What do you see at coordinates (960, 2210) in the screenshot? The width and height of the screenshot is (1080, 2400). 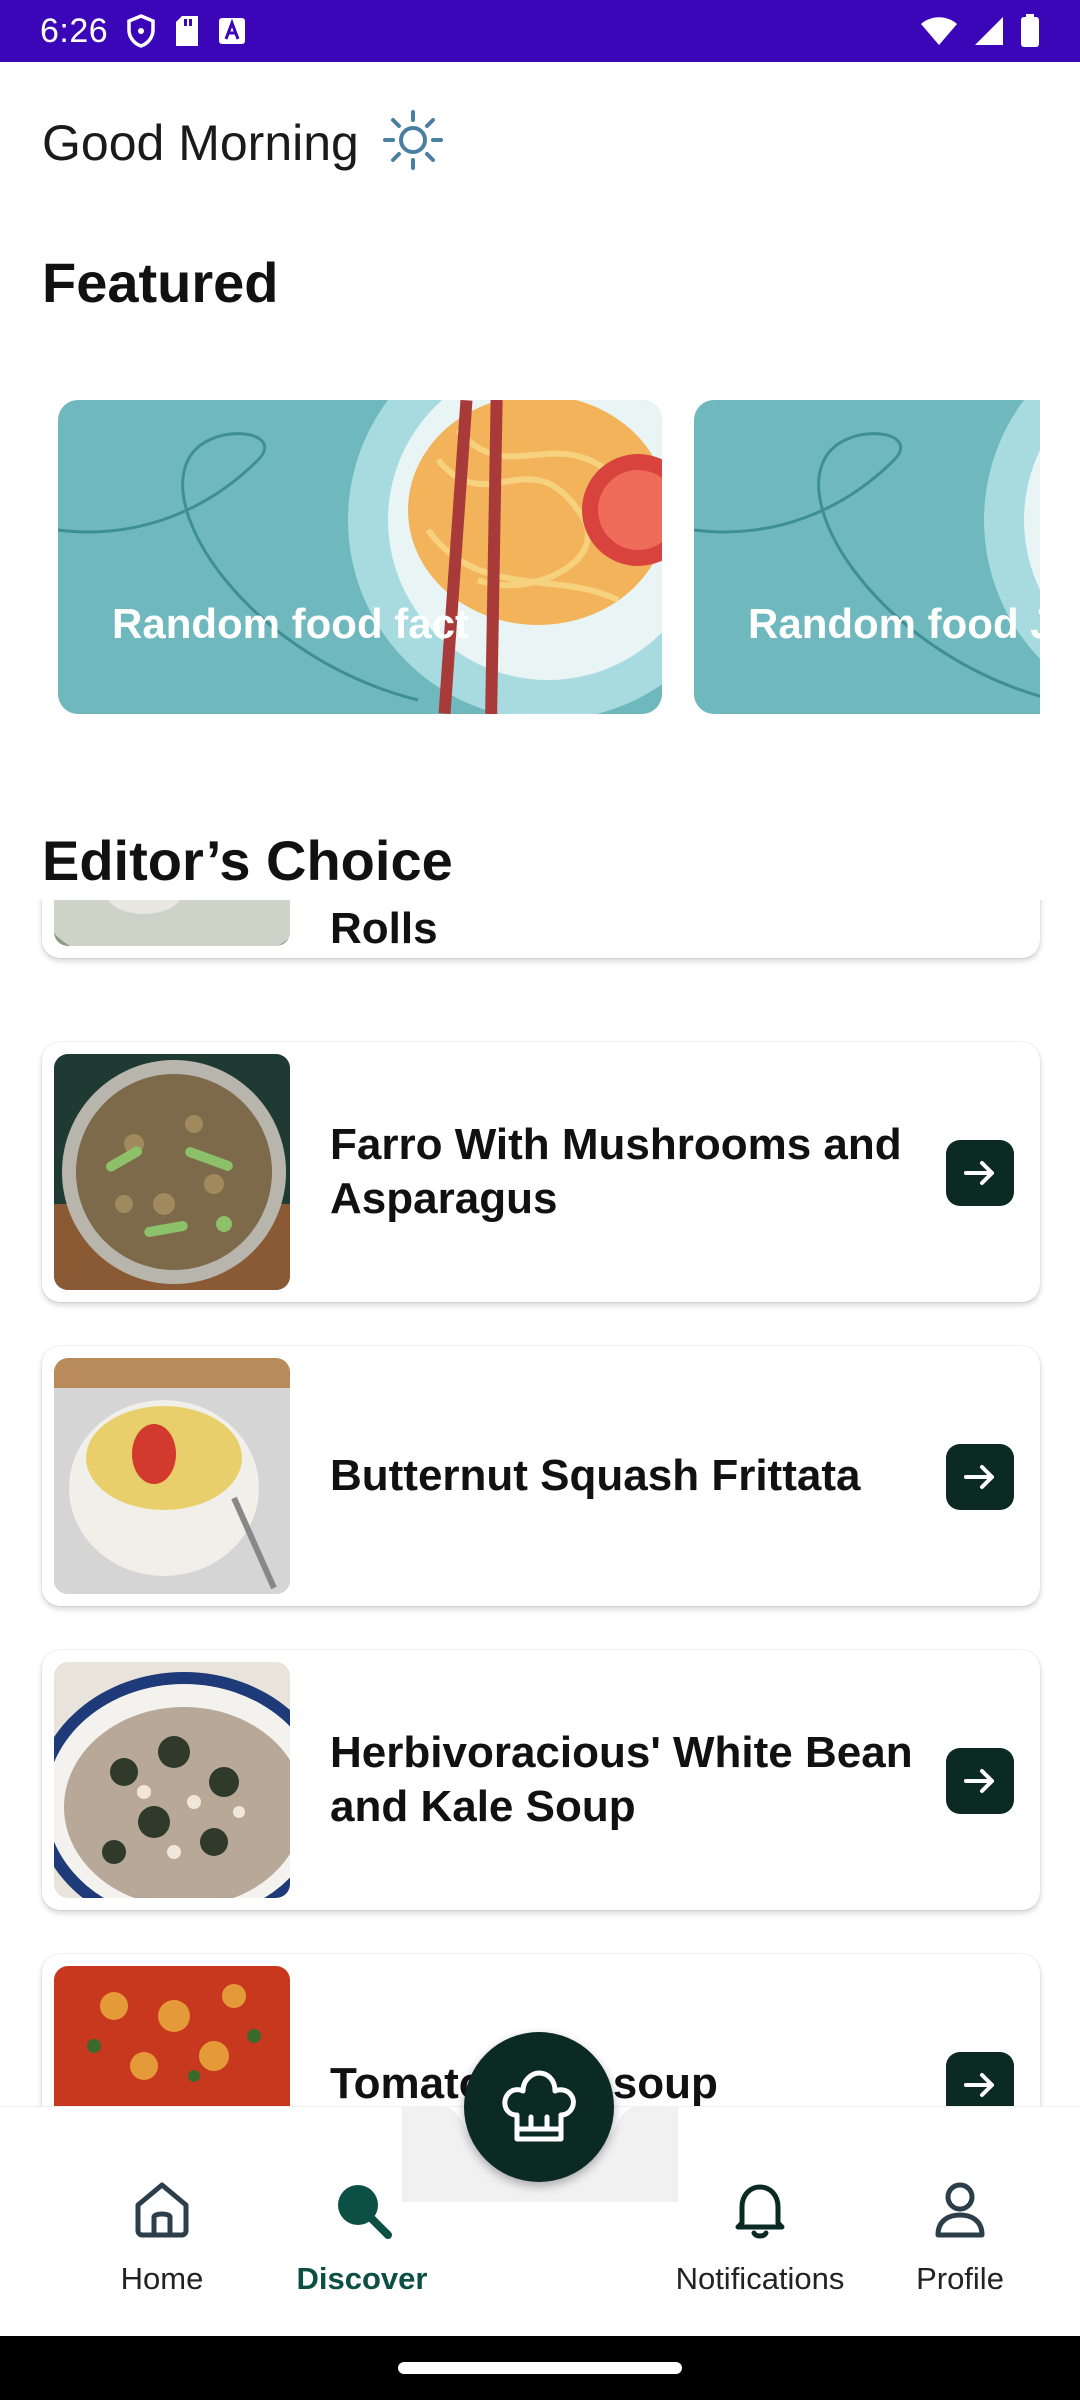 I see `profile-icon` at bounding box center [960, 2210].